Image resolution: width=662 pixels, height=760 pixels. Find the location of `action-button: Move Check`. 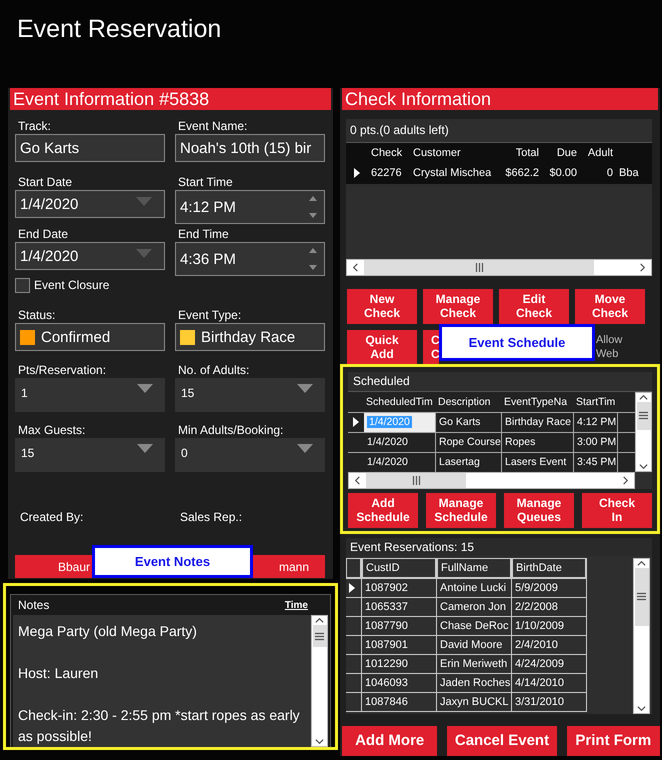

action-button: Move Check is located at coordinates (610, 306).